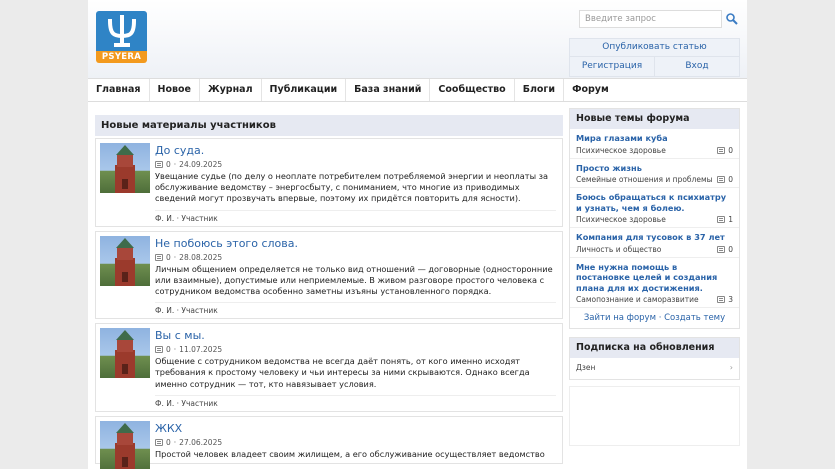 This screenshot has height=469, width=835. Describe the element at coordinates (697, 66) in the screenshot. I see `login-button: Вход` at that location.